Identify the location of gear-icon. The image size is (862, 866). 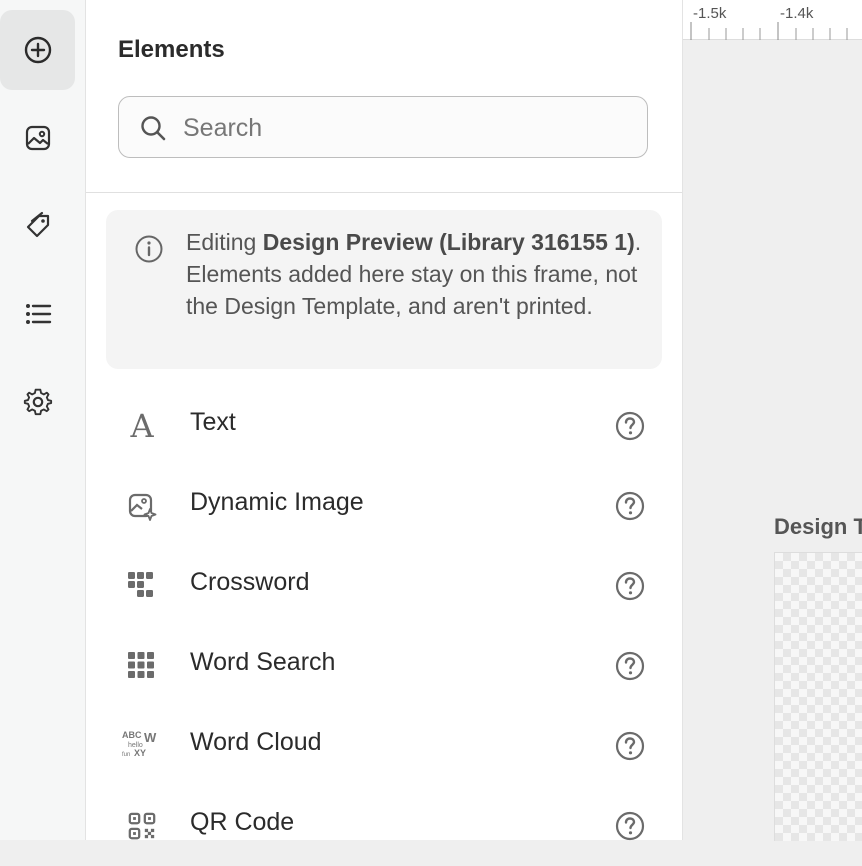
(37, 402).